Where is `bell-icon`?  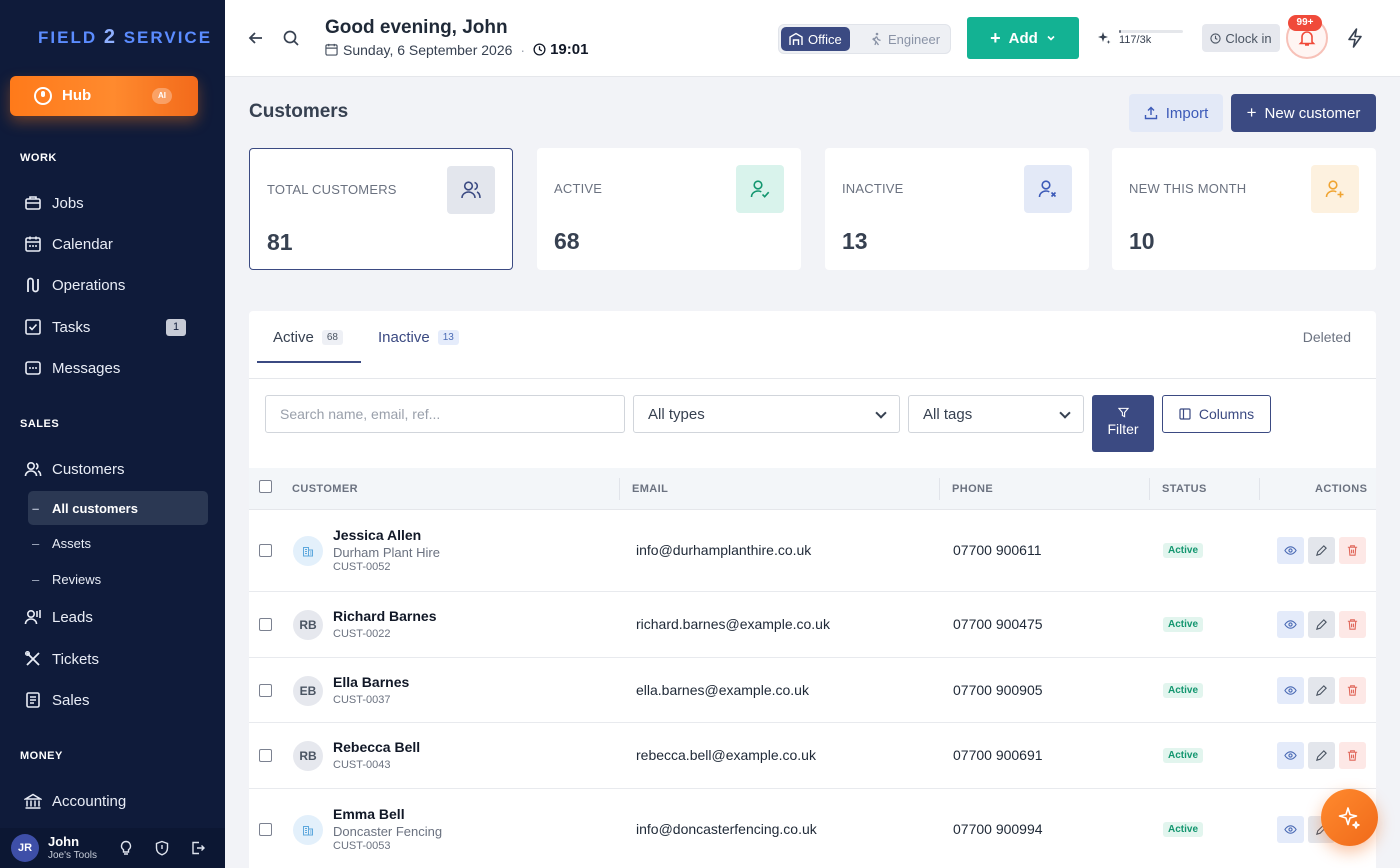 bell-icon is located at coordinates (1307, 38).